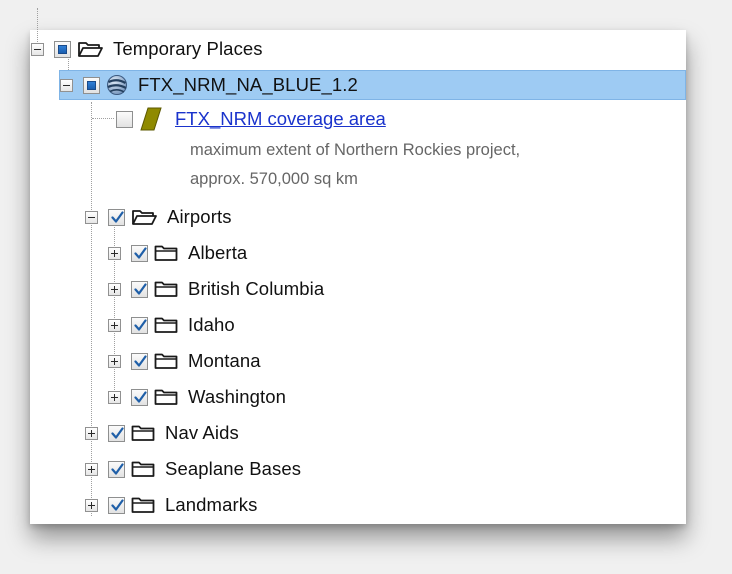 This screenshot has width=732, height=574. I want to click on tree-node-idaho: Idaho, so click(171, 325).